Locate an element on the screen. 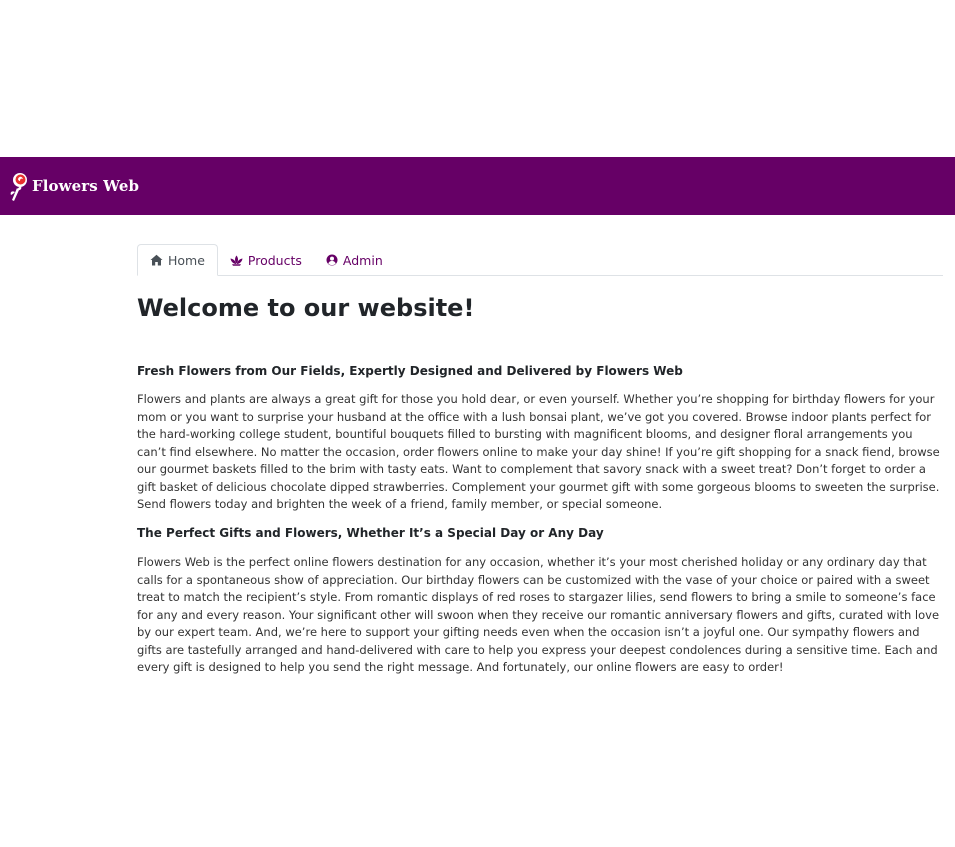  tab-home: Home is located at coordinates (177, 260).